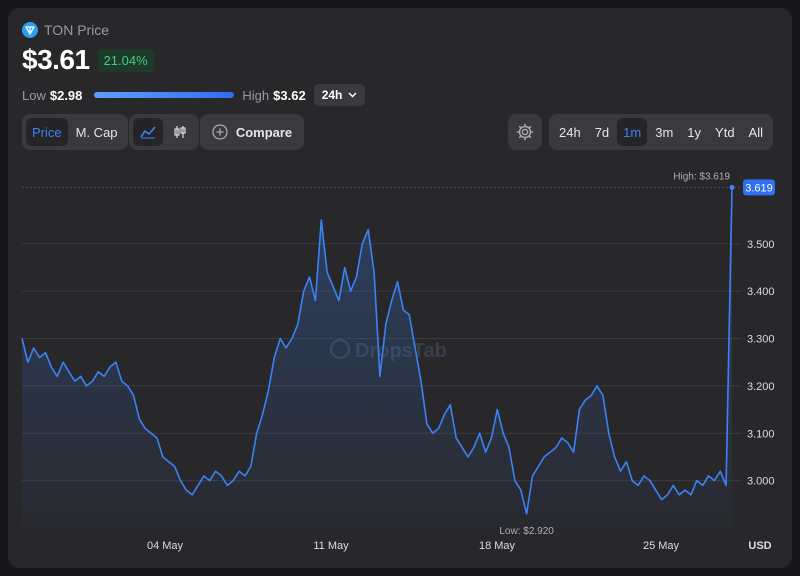  What do you see at coordinates (759, 546) in the screenshot?
I see `currency-label: USD` at bounding box center [759, 546].